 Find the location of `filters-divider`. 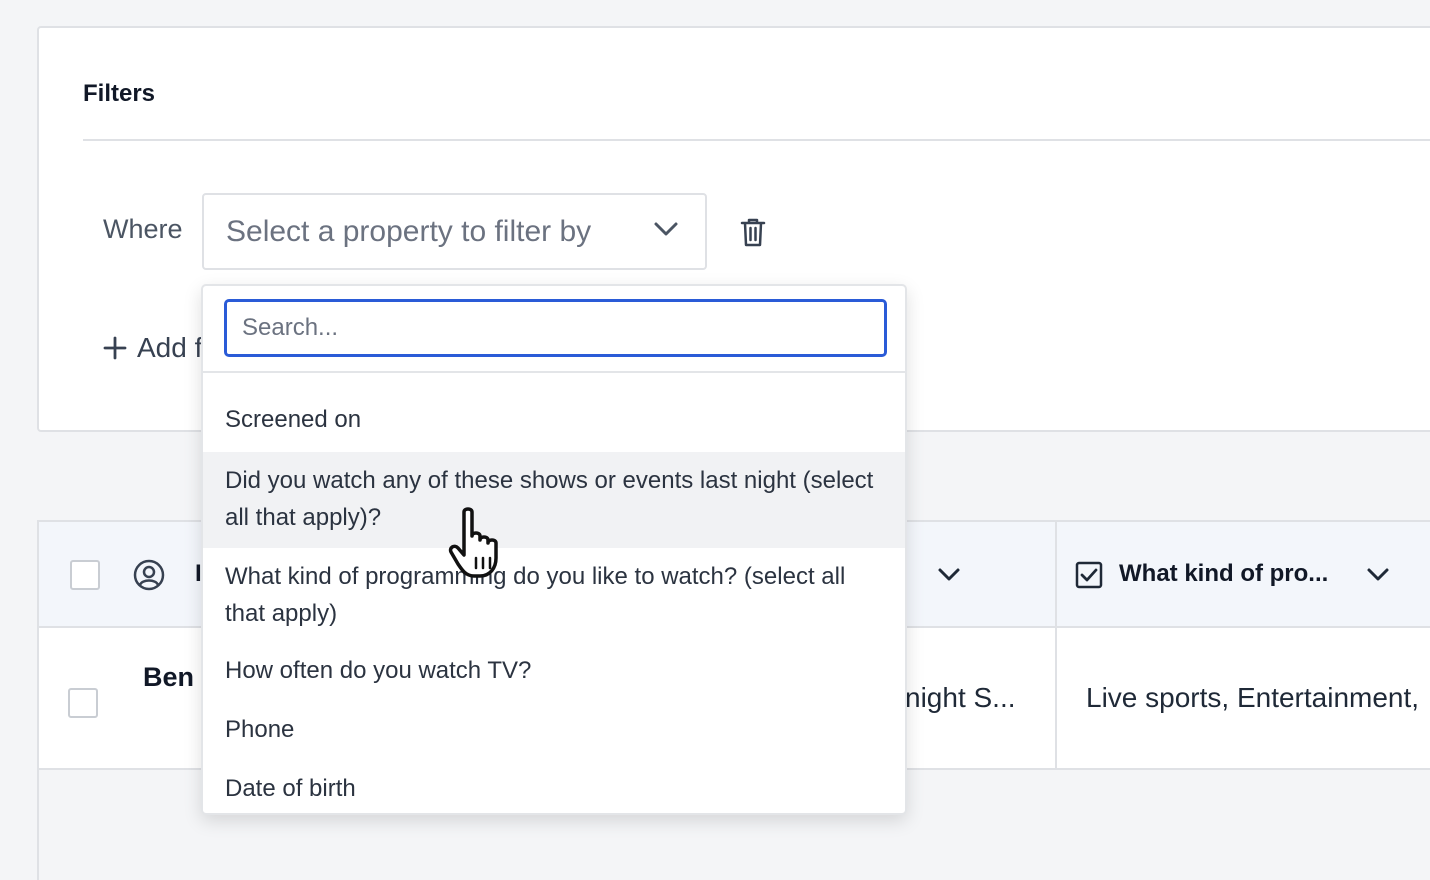

filters-divider is located at coordinates (756, 140).